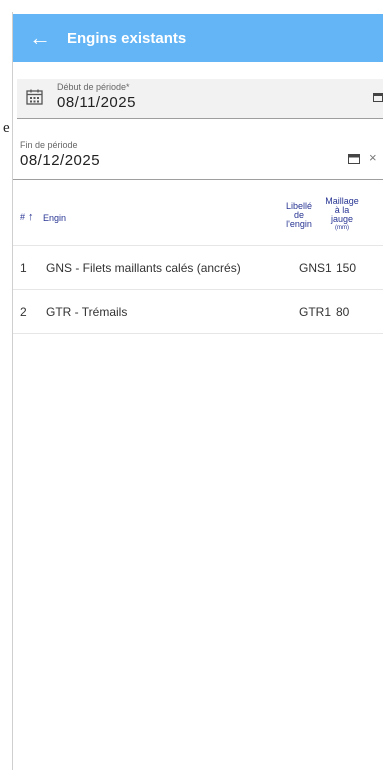  What do you see at coordinates (342, 215) in the screenshot?
I see `column-maillage: Maillage à la jauge (mm)` at bounding box center [342, 215].